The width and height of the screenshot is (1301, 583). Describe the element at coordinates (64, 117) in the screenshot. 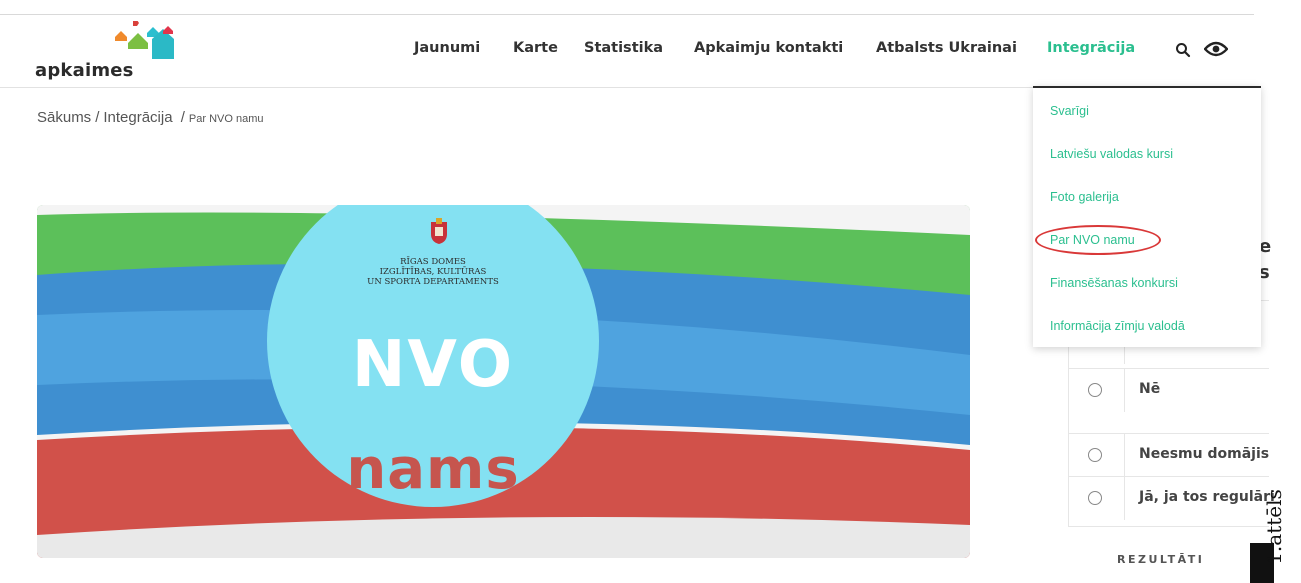

I see `breadcrumb-home: Sākums` at that location.